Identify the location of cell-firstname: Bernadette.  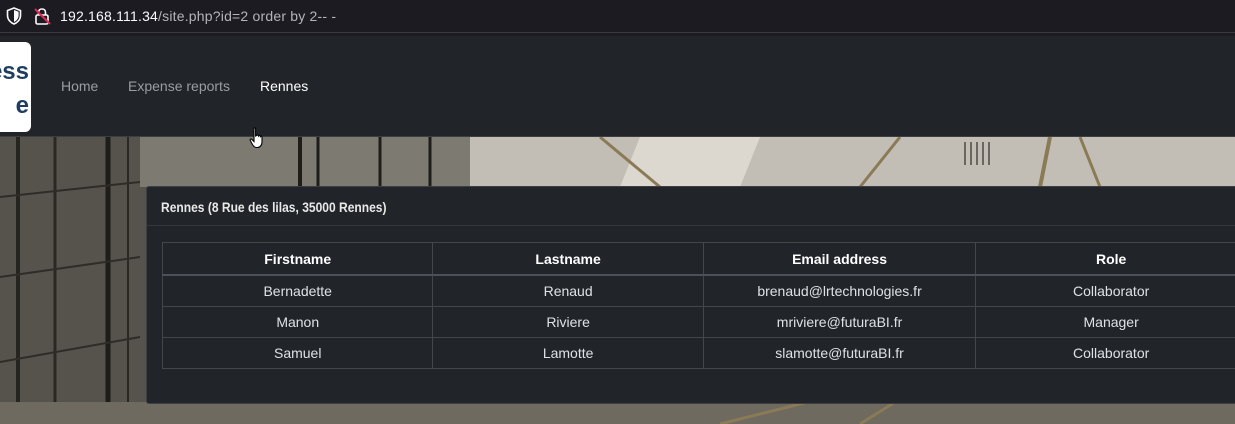
(297, 290).